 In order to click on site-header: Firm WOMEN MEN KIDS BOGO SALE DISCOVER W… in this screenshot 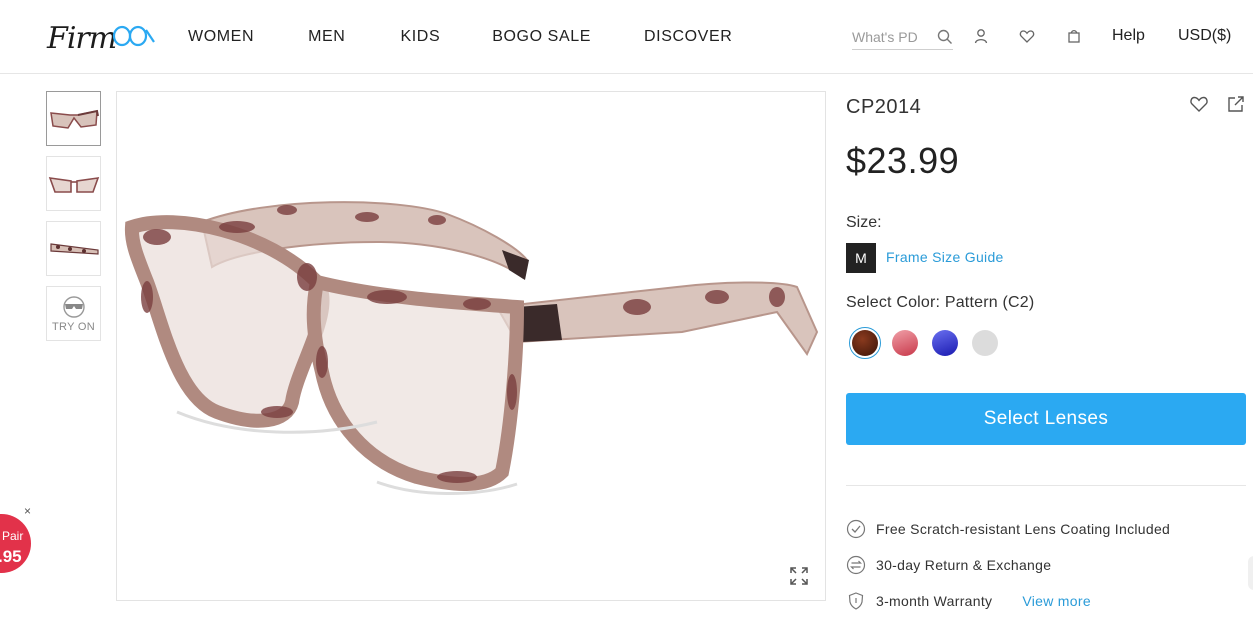, I will do `click(626, 37)`.